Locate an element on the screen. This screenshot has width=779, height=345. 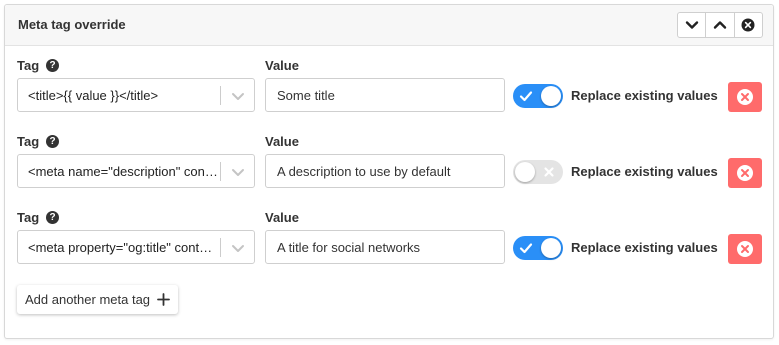
expand-button is located at coordinates (720, 25).